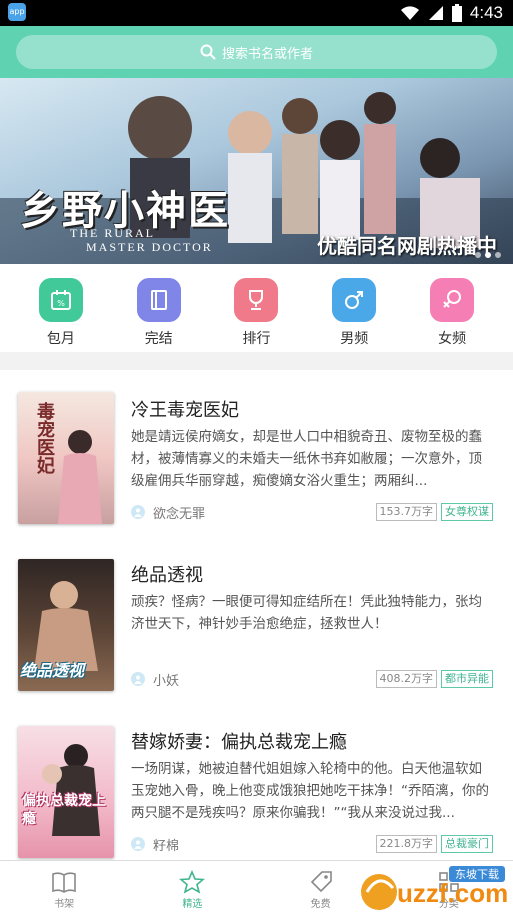 The image size is (513, 920). What do you see at coordinates (166, 846) in the screenshot?
I see `book-author: 籽棉` at bounding box center [166, 846].